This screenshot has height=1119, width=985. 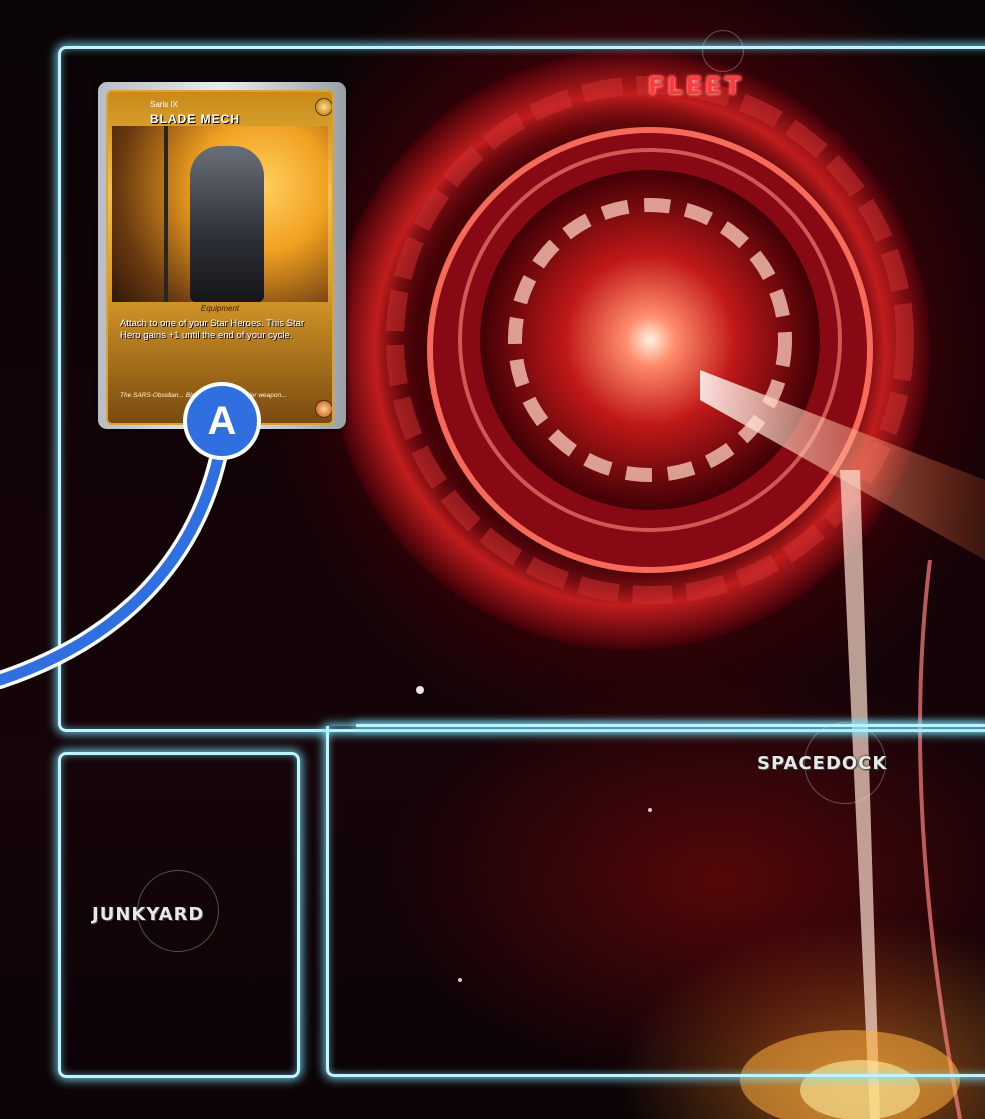 What do you see at coordinates (822, 763) in the screenshot?
I see `spacedock-label: SPACEDOCK` at bounding box center [822, 763].